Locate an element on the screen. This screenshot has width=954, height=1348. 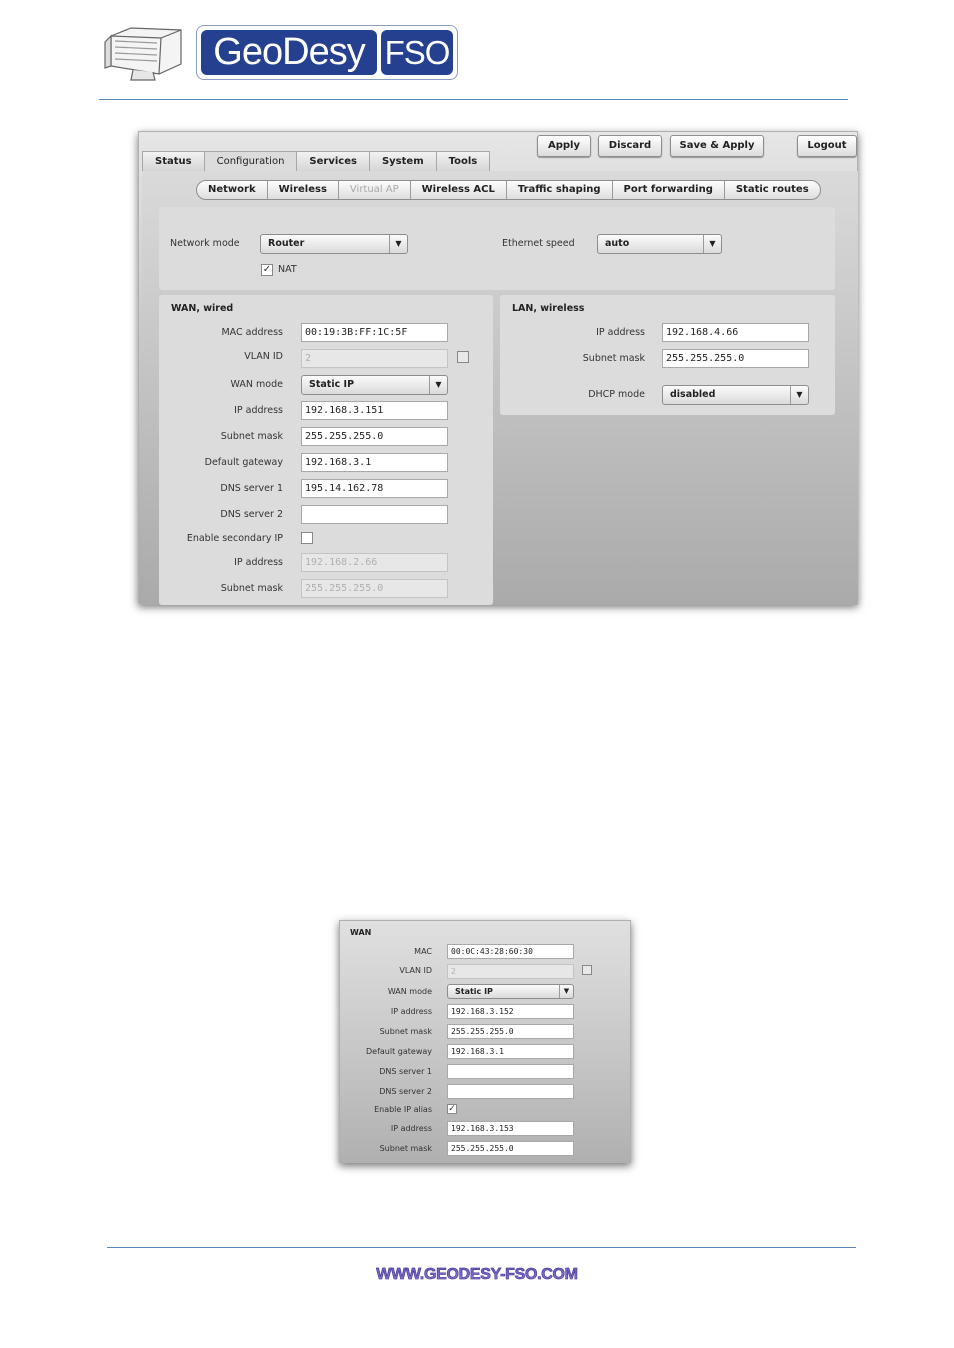
website-url-text: WWW.GEODESY-FSO.COM is located at coordinates (477, 1275).